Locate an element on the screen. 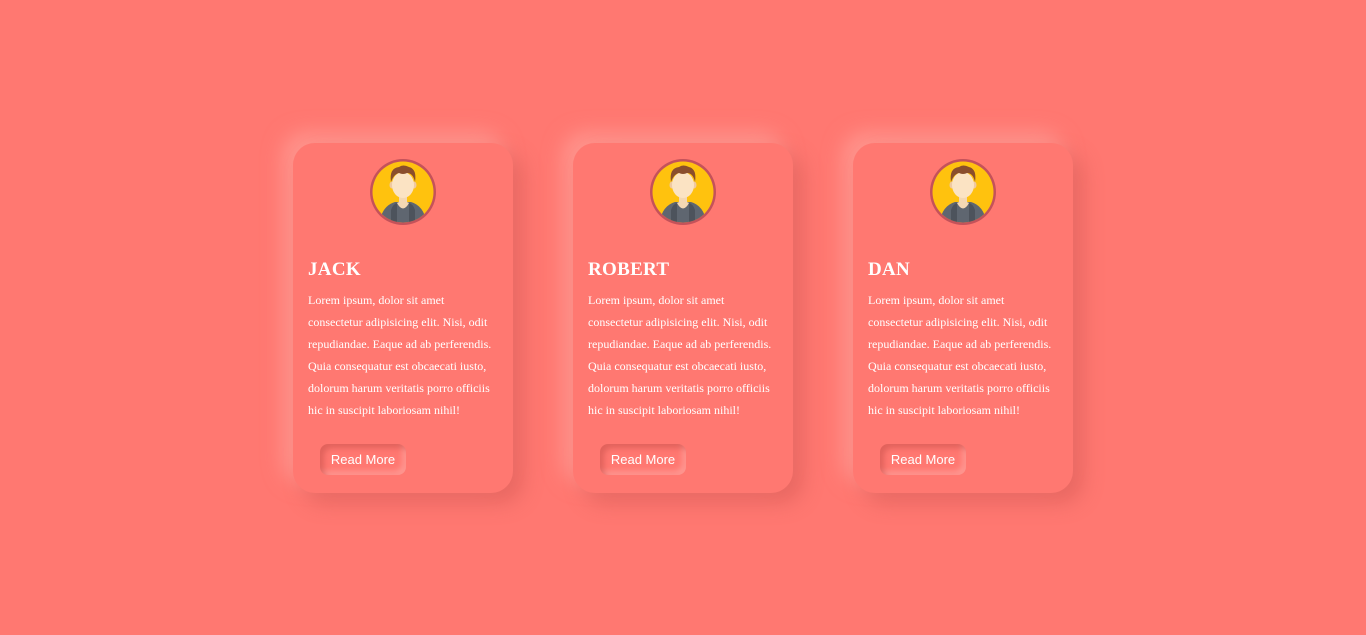 Image resolution: width=1366 pixels, height=635 pixels. card-name: JACK is located at coordinates (334, 269).